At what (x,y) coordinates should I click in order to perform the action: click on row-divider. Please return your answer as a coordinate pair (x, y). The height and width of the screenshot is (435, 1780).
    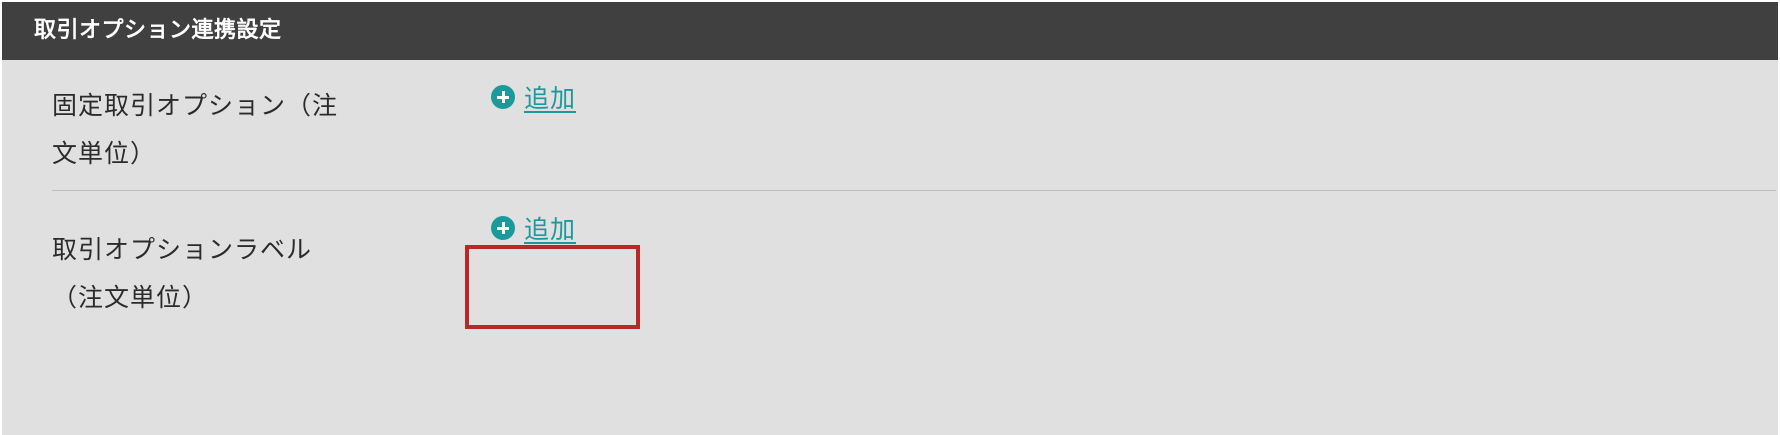
    Looking at the image, I should click on (914, 190).